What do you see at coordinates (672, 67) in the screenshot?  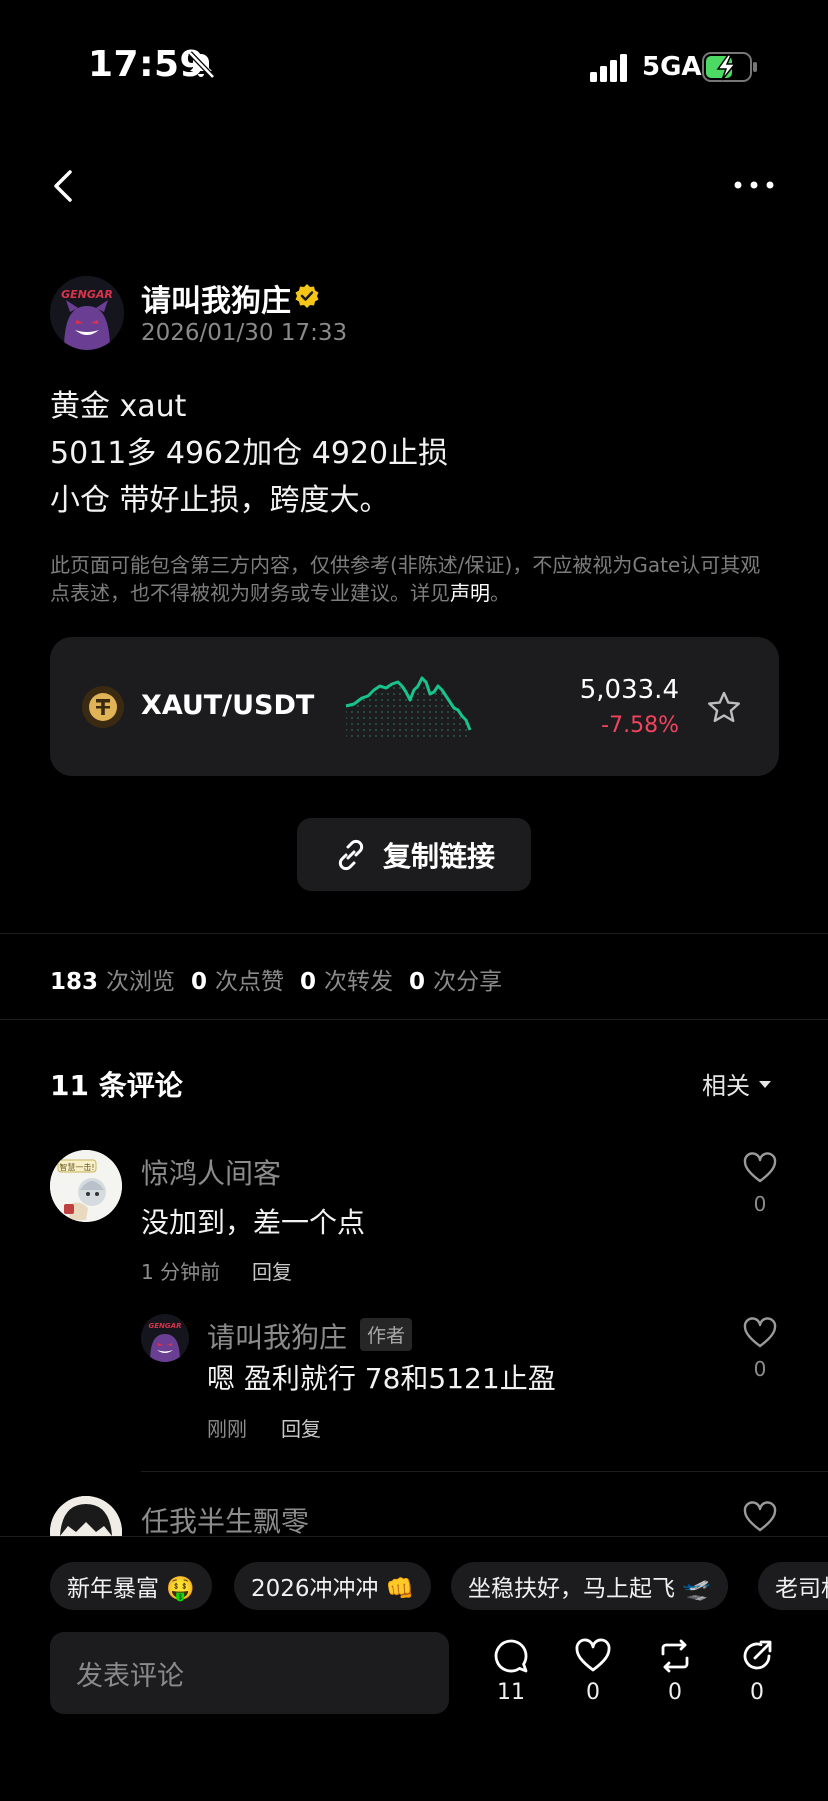 I see `network-label: 5GA` at bounding box center [672, 67].